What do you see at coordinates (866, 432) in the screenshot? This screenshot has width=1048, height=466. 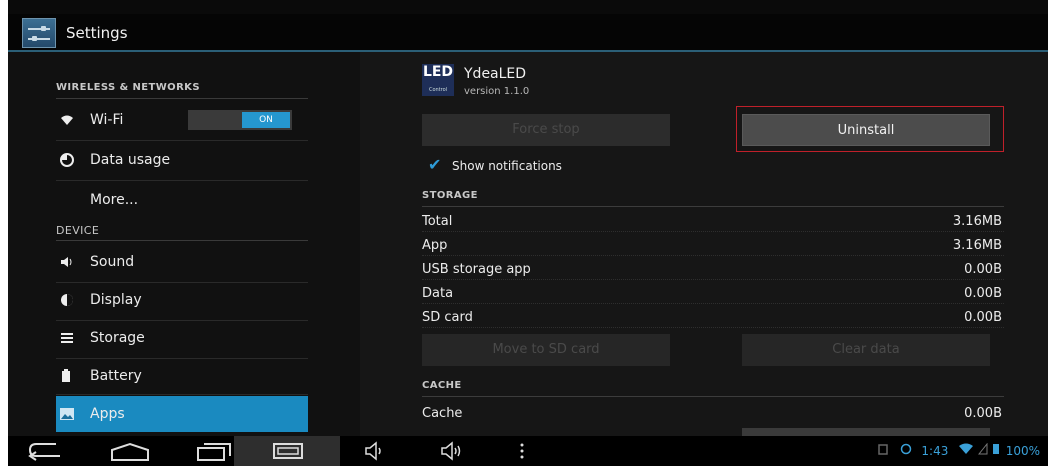 I see `clear-cache-button` at bounding box center [866, 432].